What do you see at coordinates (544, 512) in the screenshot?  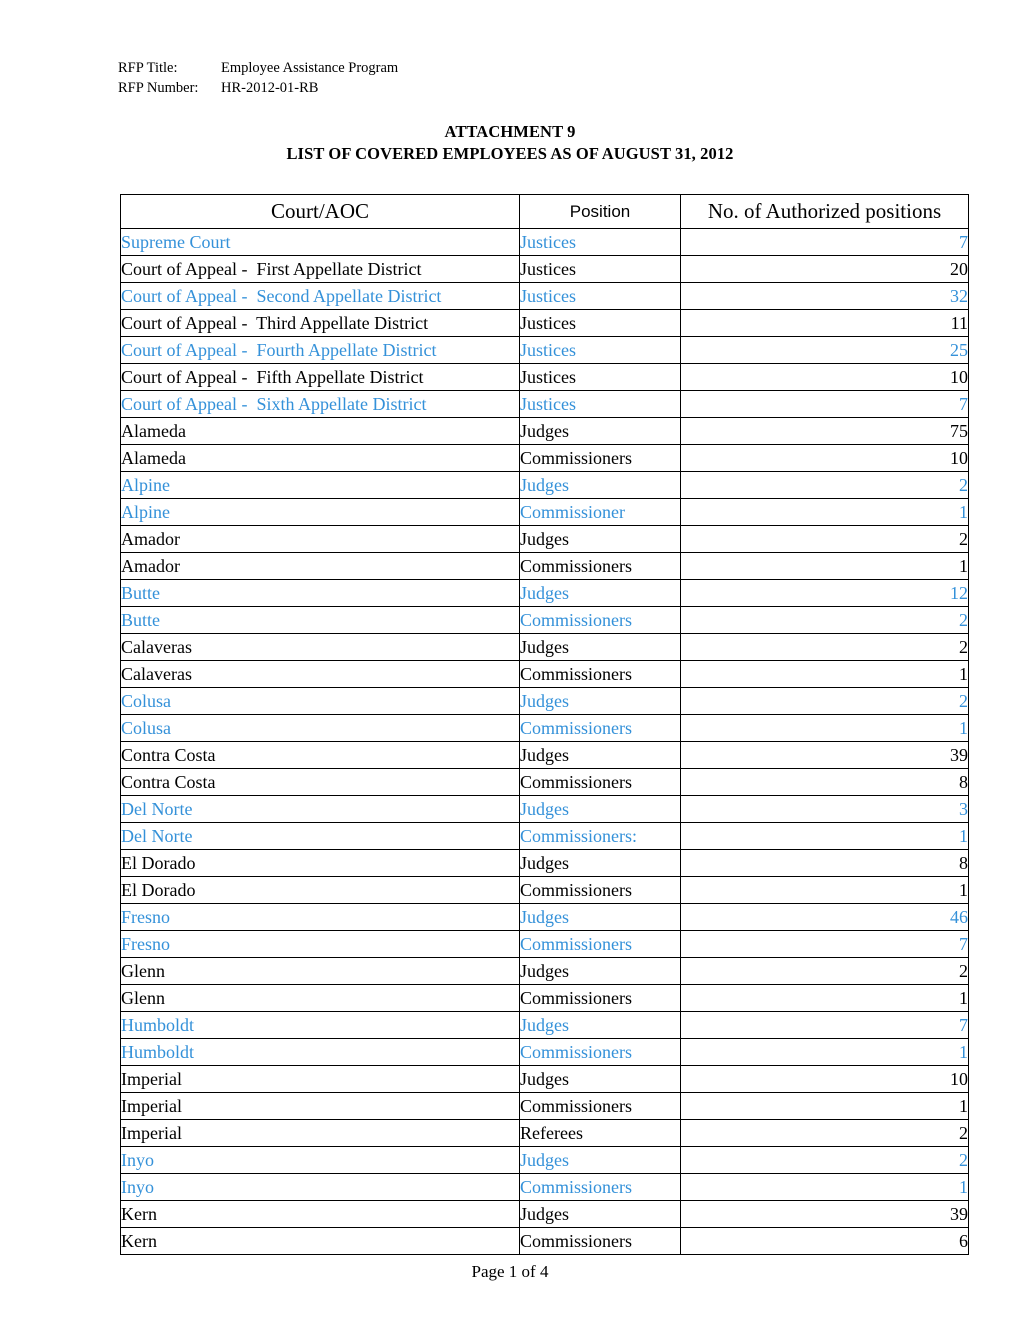 I see `table-row: Alpine Commissioner 1` at bounding box center [544, 512].